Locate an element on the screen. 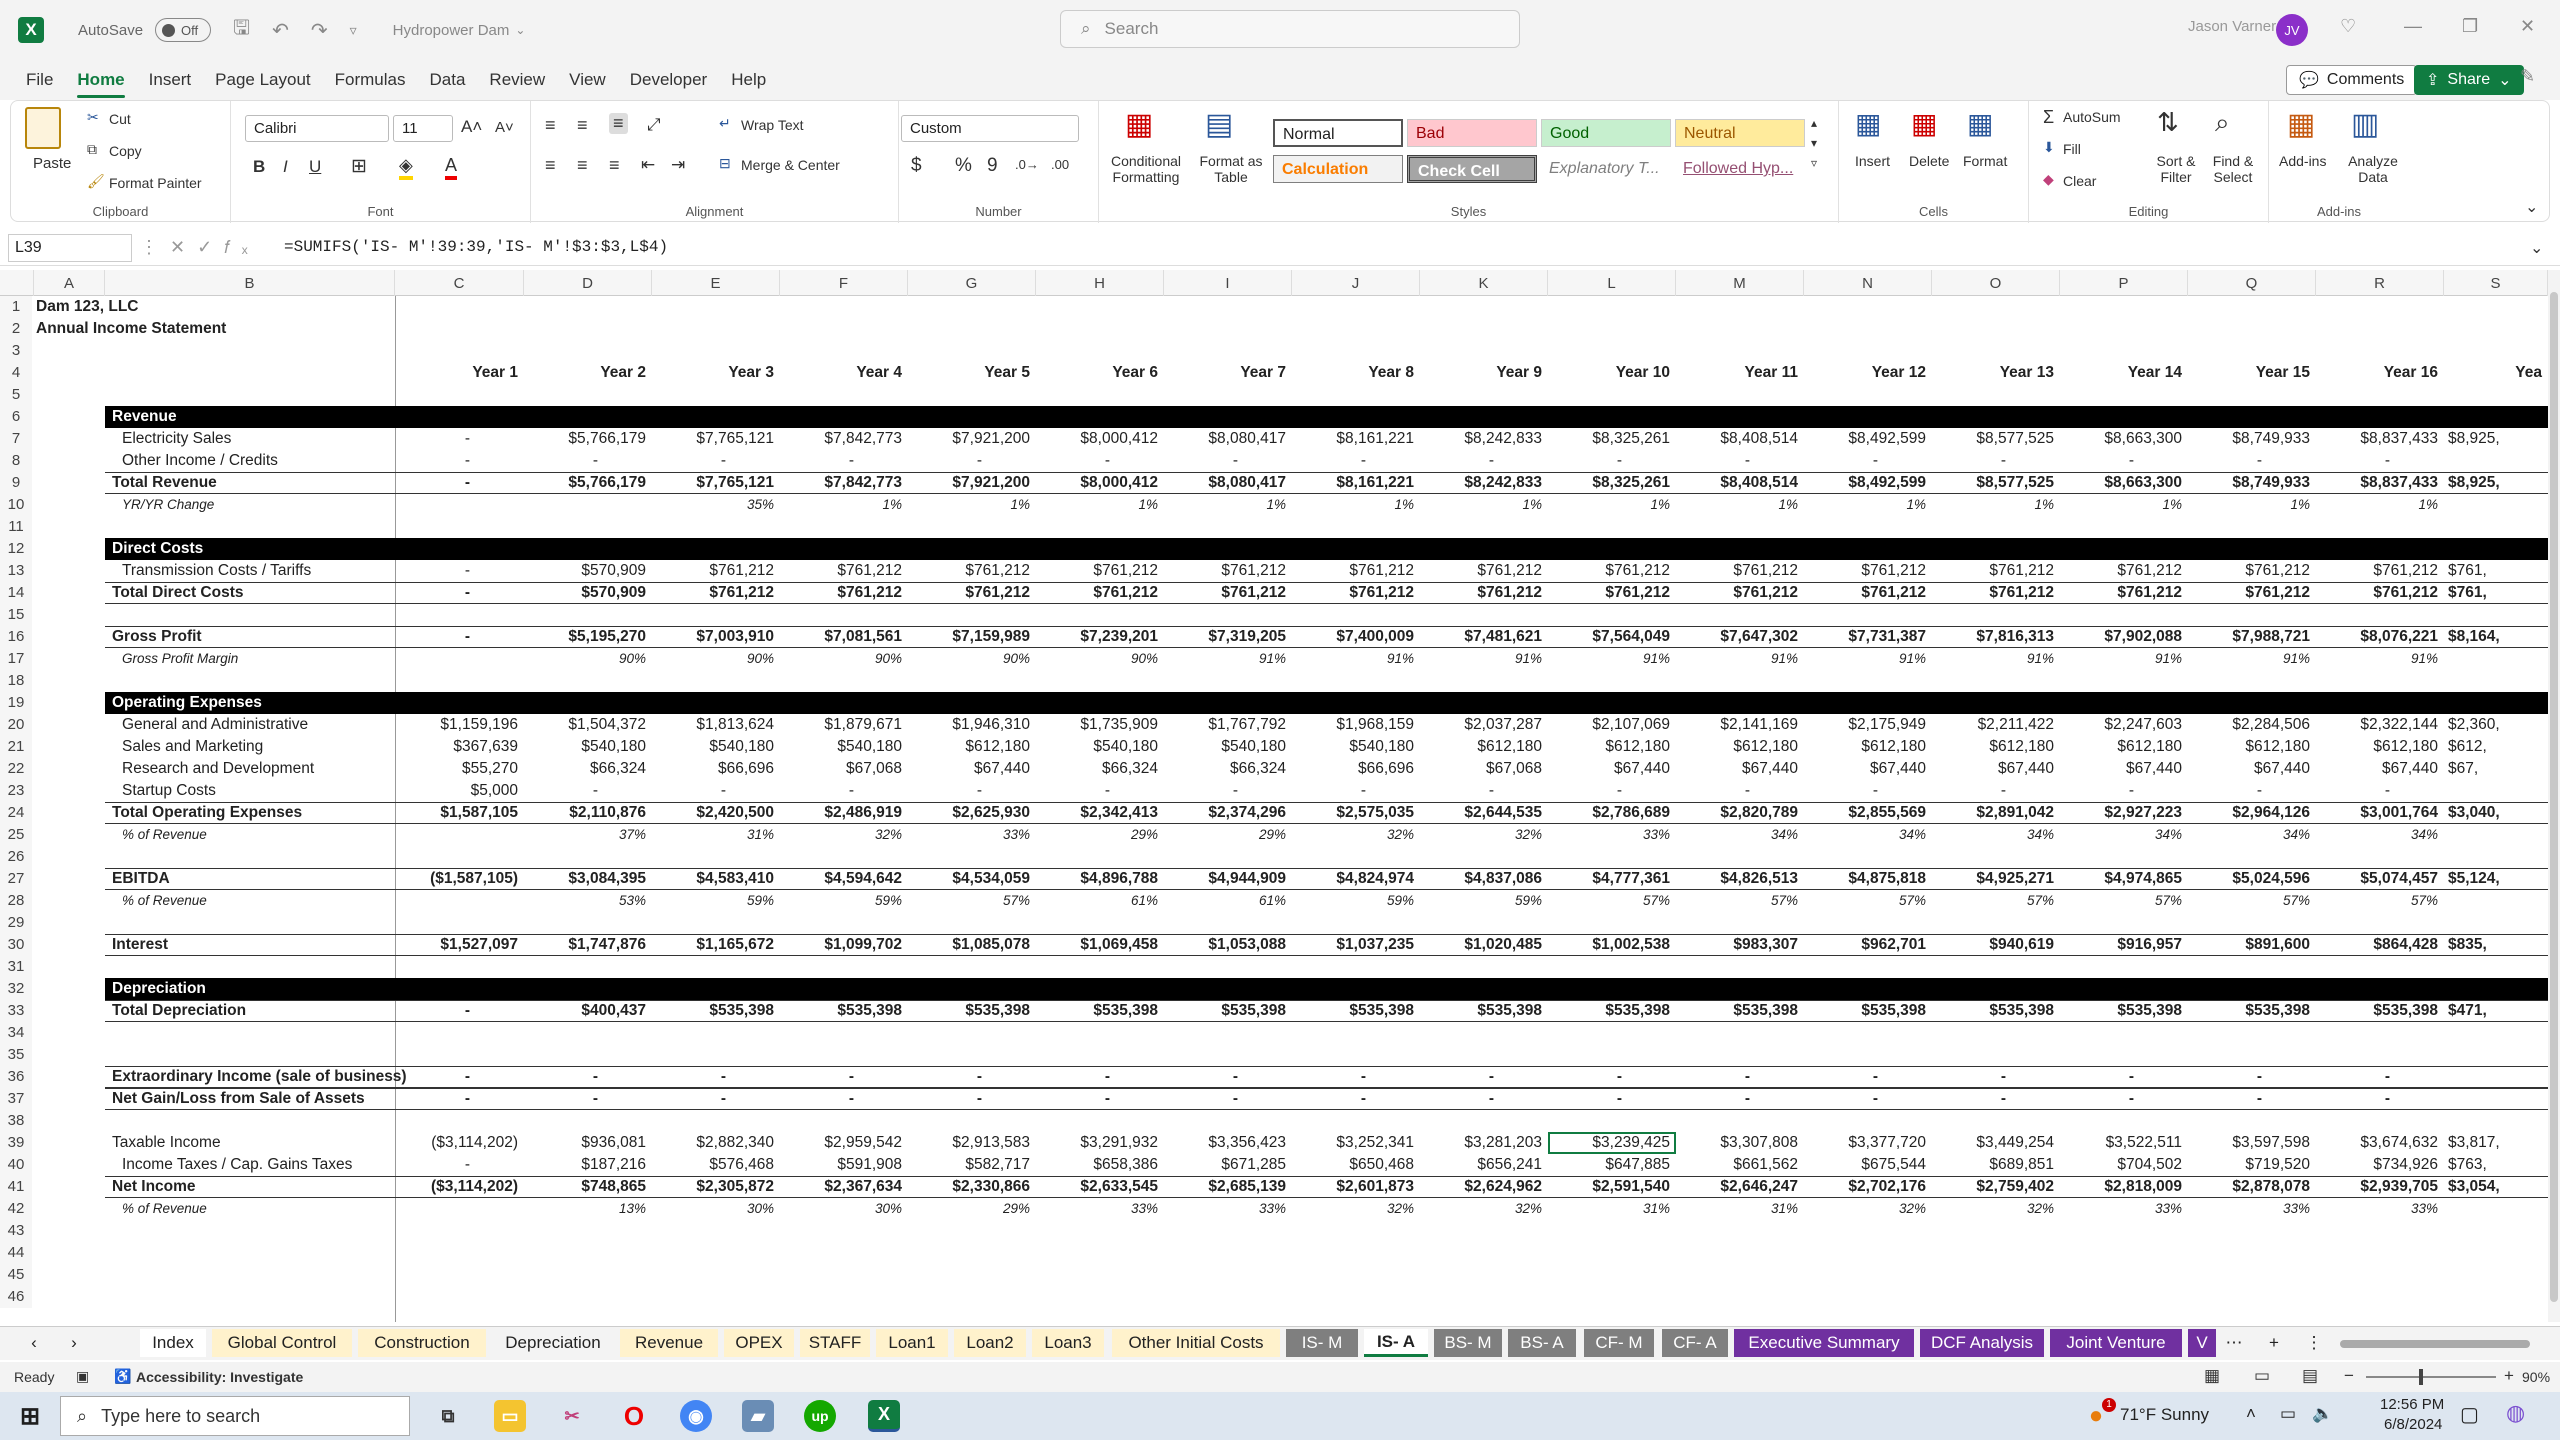  value-cell: ($3,114,202) is located at coordinates (458, 1143).